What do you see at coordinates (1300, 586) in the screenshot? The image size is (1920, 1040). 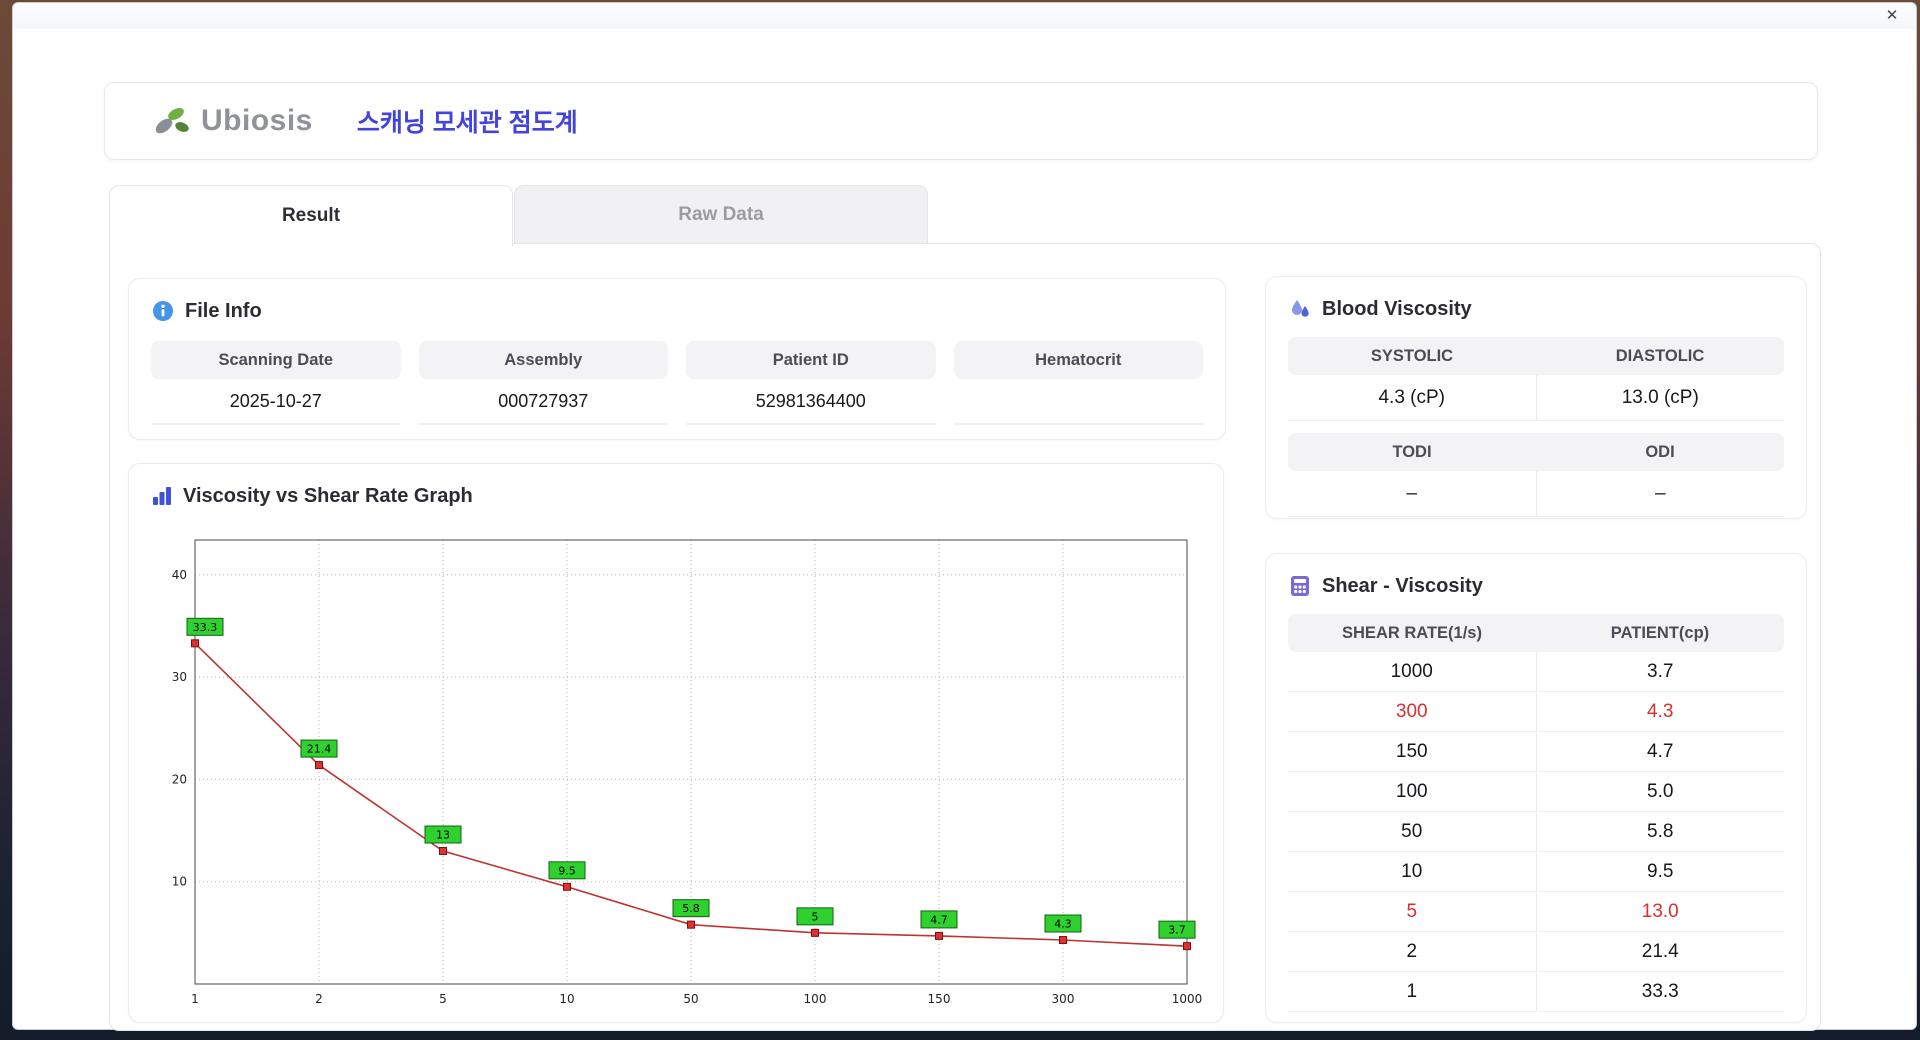 I see `calculator-icon` at bounding box center [1300, 586].